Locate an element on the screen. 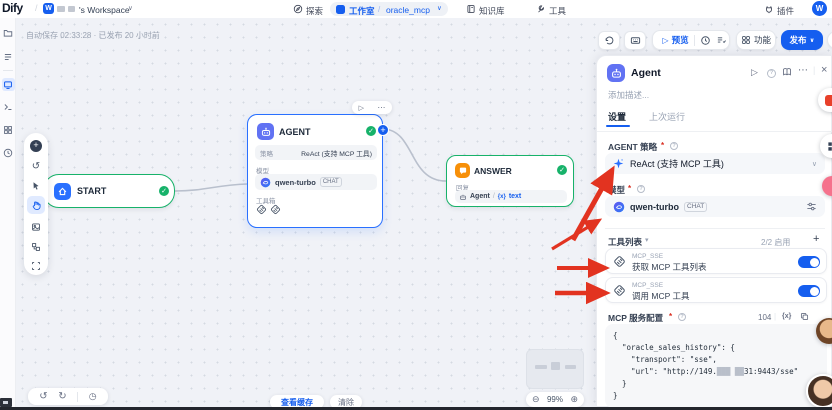 This screenshot has height=410, width=832. add-next-node-icon: + is located at coordinates (383, 130).